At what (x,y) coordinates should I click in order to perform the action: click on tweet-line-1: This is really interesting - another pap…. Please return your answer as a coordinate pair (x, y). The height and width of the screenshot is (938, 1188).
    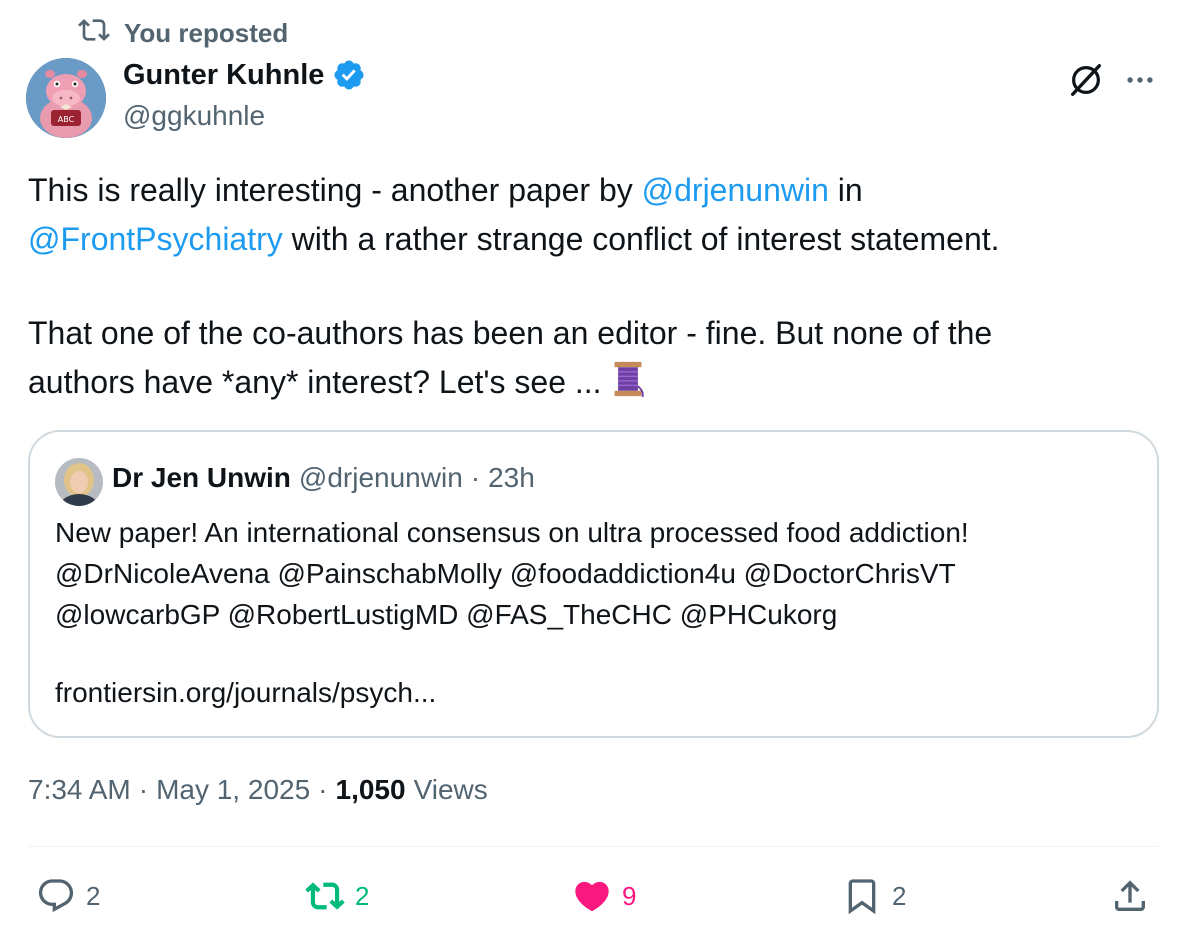
    Looking at the image, I should click on (593, 190).